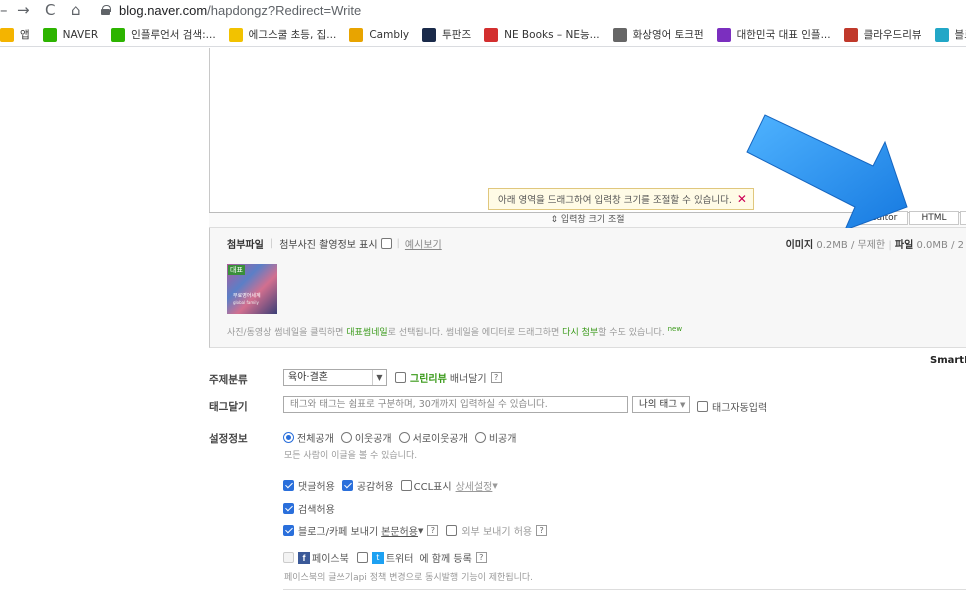 The image size is (966, 594). I want to click on tag-input: 태그와 태그는 쉼표로 구분하며, 30개까지 입력하실 수 있습니다., so click(455, 404).